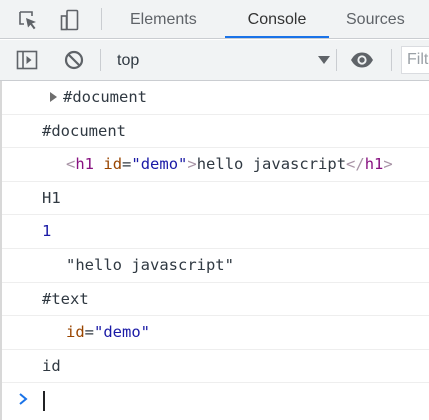 The height and width of the screenshot is (420, 429). I want to click on inspect-element-icon, so click(28, 20).